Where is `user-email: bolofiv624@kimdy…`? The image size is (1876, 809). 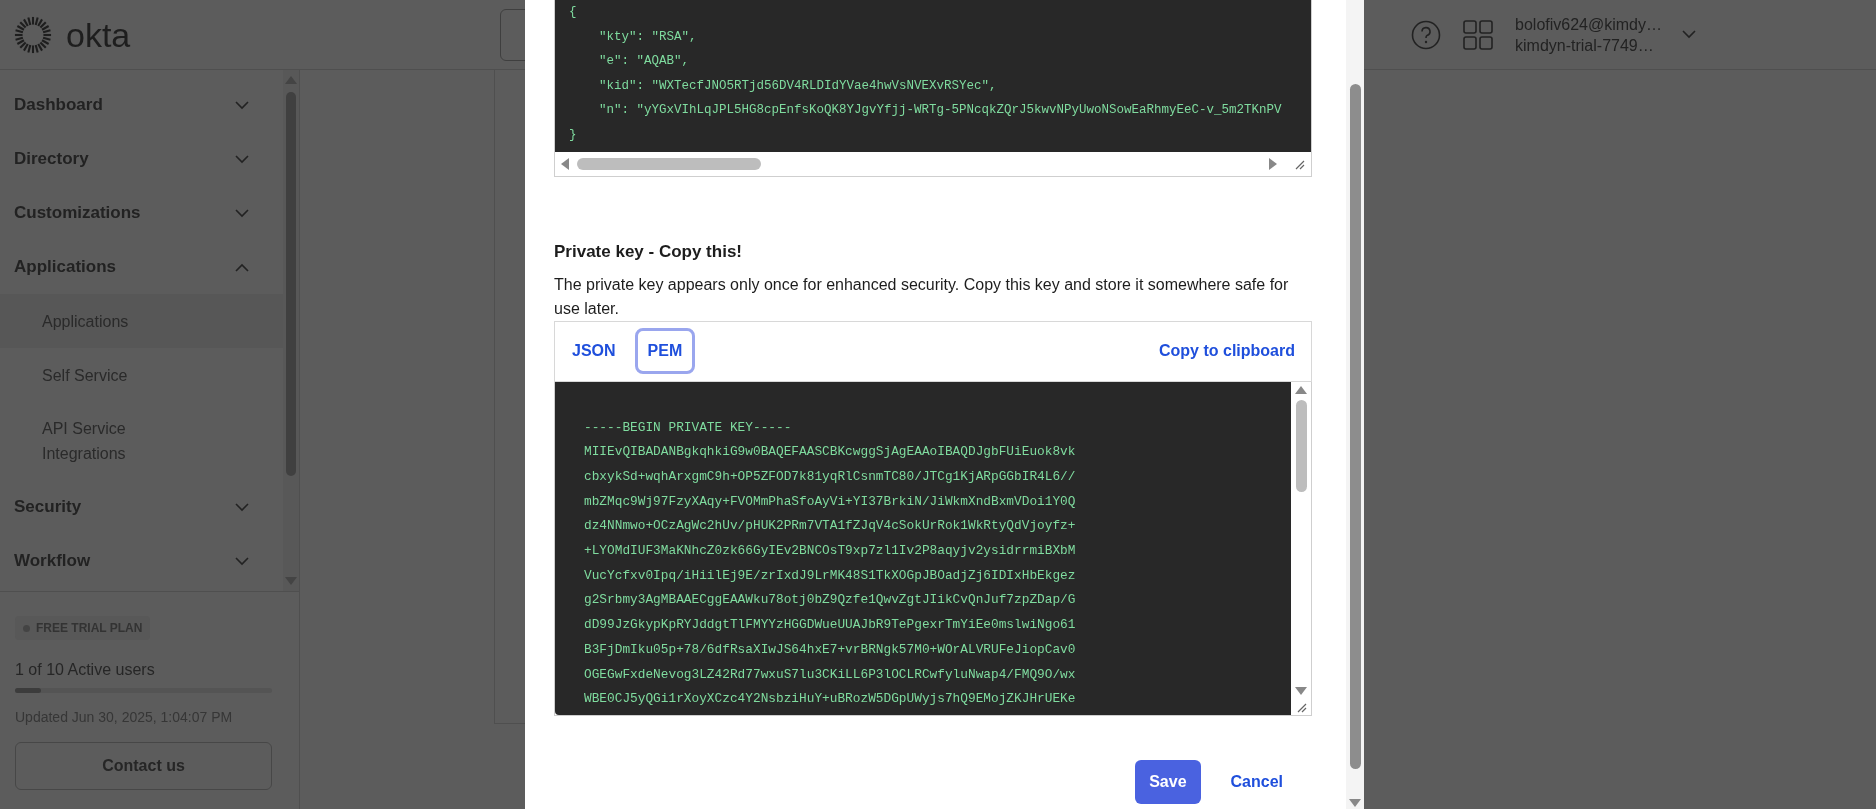
user-email: bolofiv624@kimdy… is located at coordinates (1588, 24).